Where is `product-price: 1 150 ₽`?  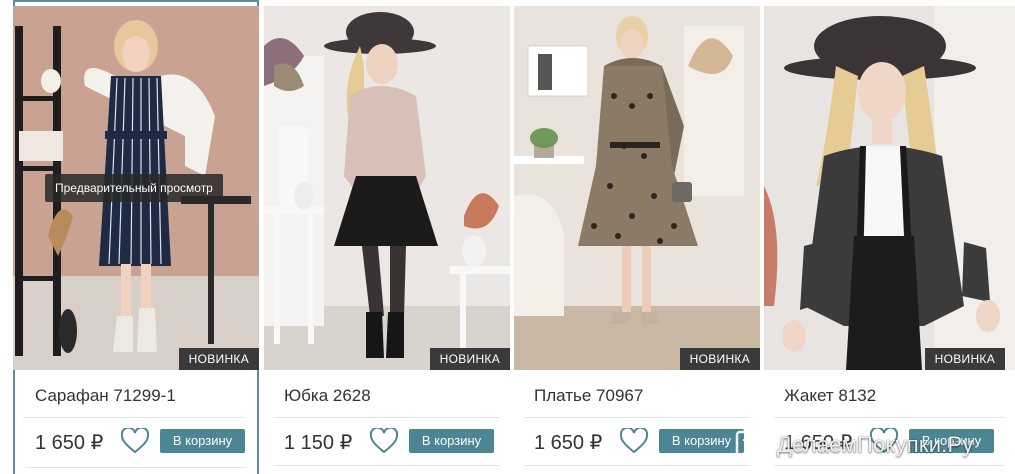
product-price: 1 150 ₽ is located at coordinates (318, 443).